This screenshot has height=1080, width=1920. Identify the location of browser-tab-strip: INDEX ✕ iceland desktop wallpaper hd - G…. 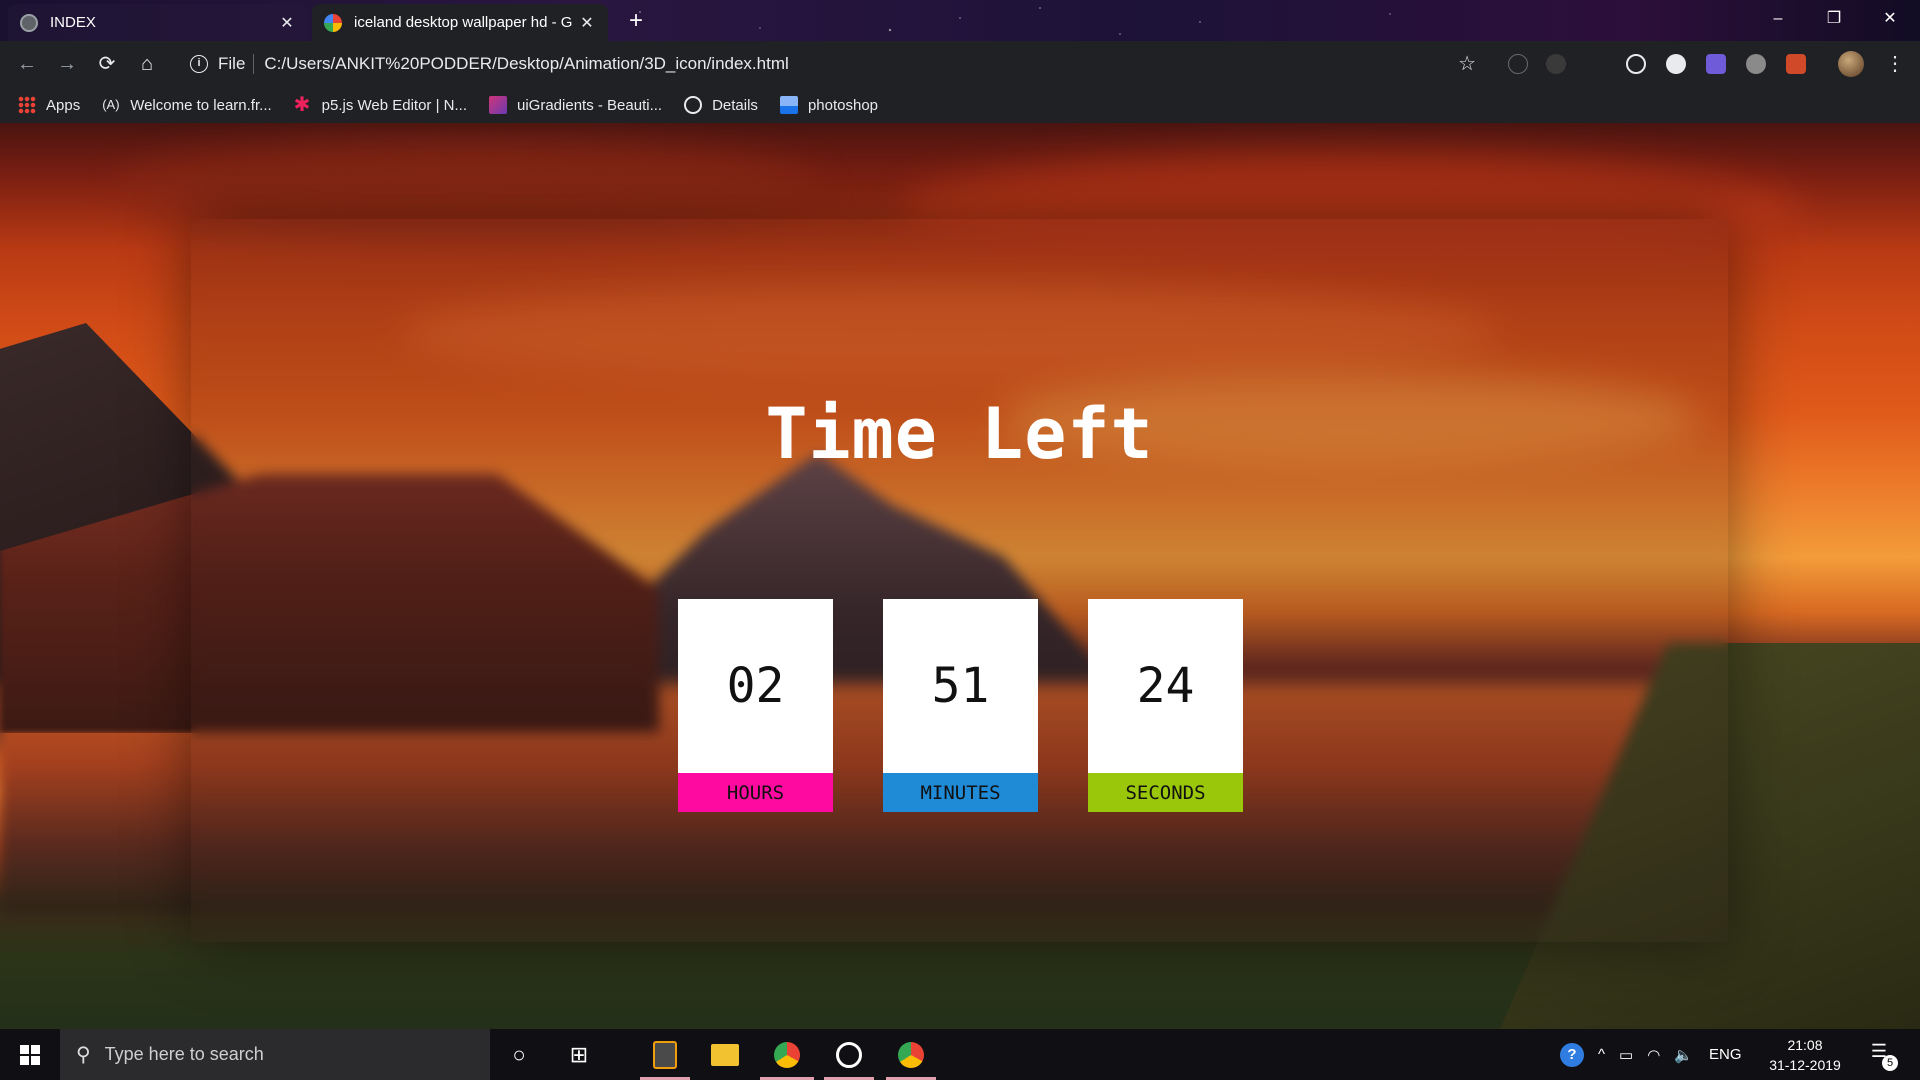
(960, 20).